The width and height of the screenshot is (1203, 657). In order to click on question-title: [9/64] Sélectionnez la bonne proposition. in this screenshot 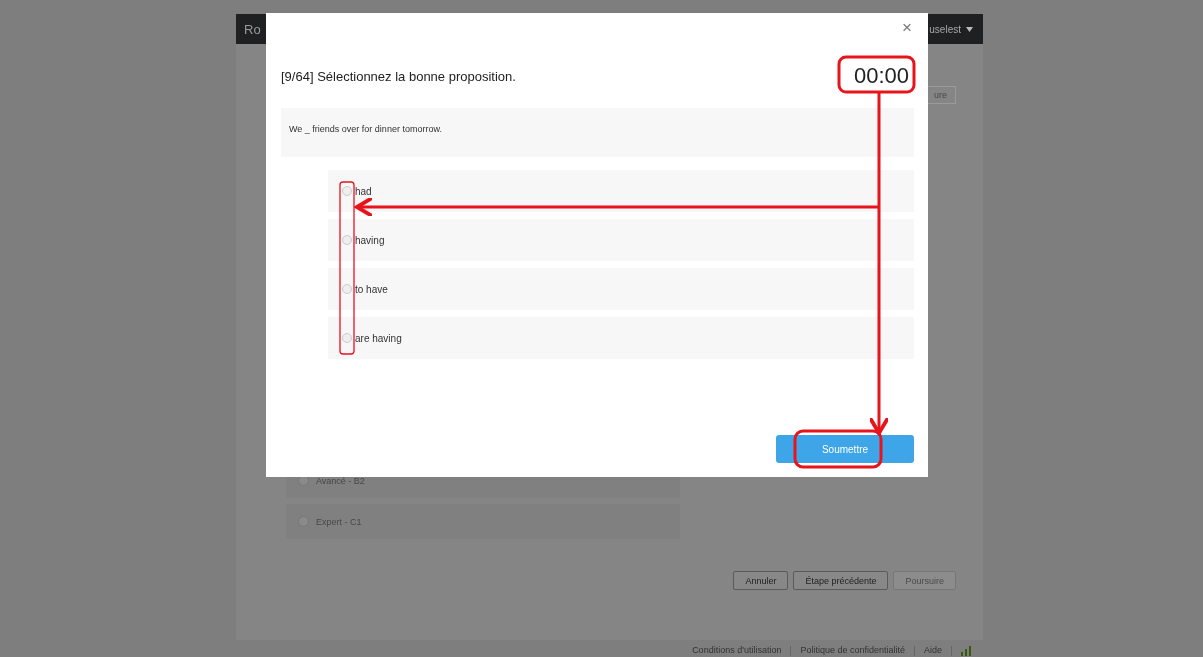, I will do `click(398, 76)`.